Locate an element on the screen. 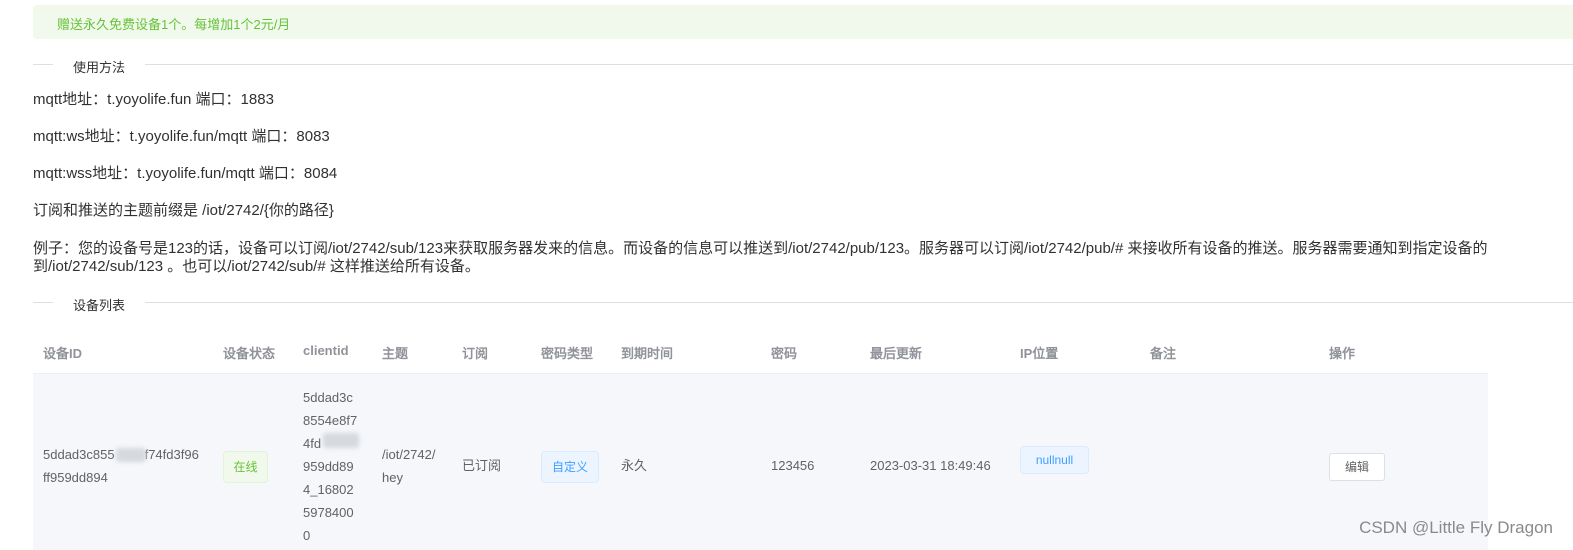  header-action: 操作 is located at coordinates (1342, 353).